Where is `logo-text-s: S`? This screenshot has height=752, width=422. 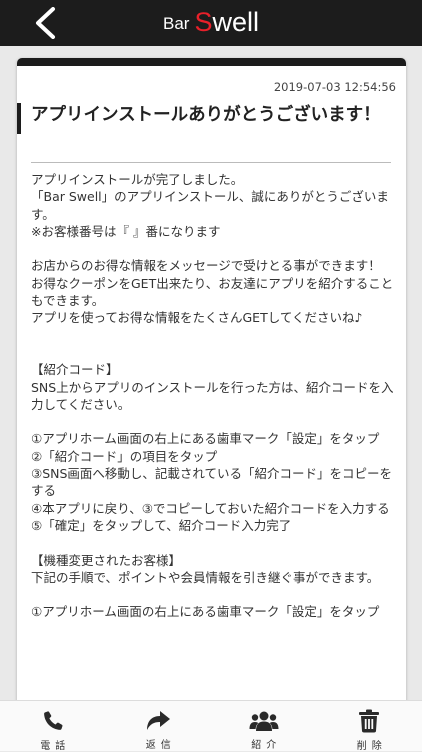
logo-text-s: S is located at coordinates (203, 22).